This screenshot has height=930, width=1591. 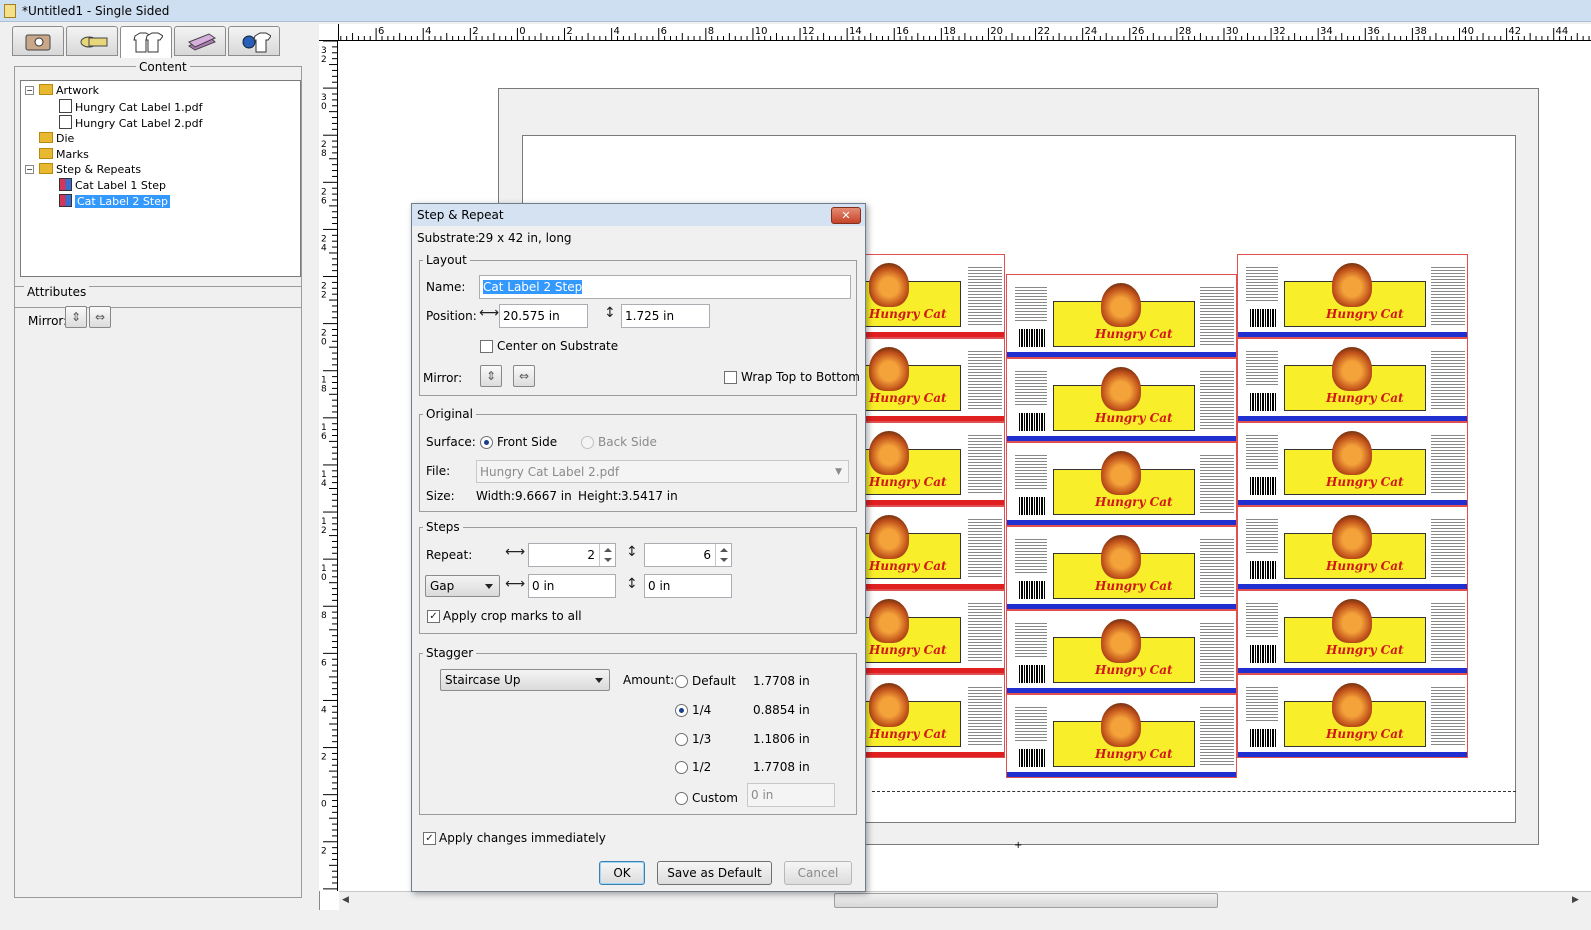 What do you see at coordinates (665, 316) in the screenshot?
I see `position-y-input: 1.725 in` at bounding box center [665, 316].